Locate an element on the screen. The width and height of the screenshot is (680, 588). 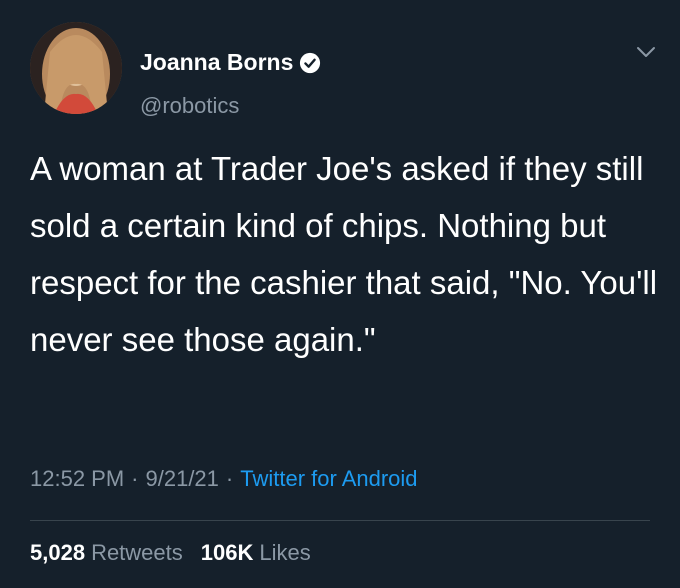
chevron-down-icon is located at coordinates (646, 52).